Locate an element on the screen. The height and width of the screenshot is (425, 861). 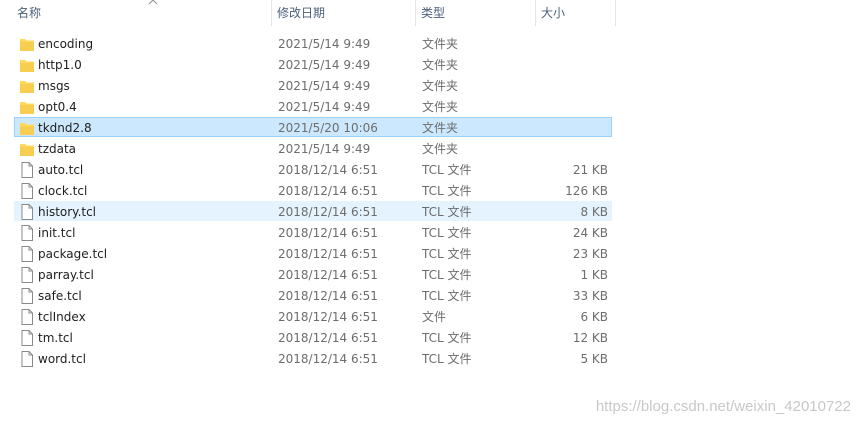
file-row: tkdnd2.8 2021/5/20 10:06 文件夹 is located at coordinates (313, 127).